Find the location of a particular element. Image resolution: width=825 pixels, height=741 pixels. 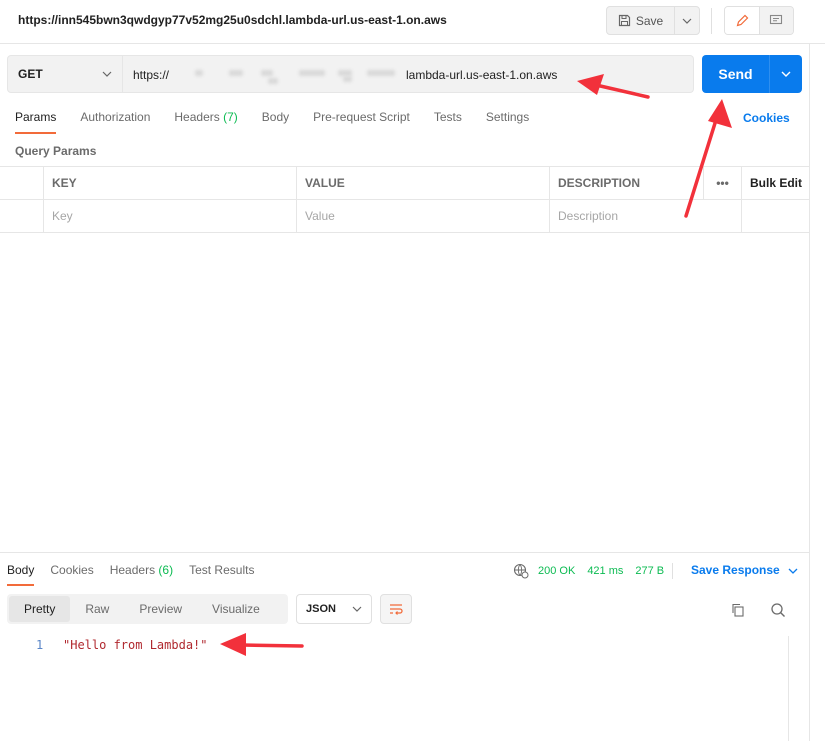

send-button-group: Send is located at coordinates (752, 74).